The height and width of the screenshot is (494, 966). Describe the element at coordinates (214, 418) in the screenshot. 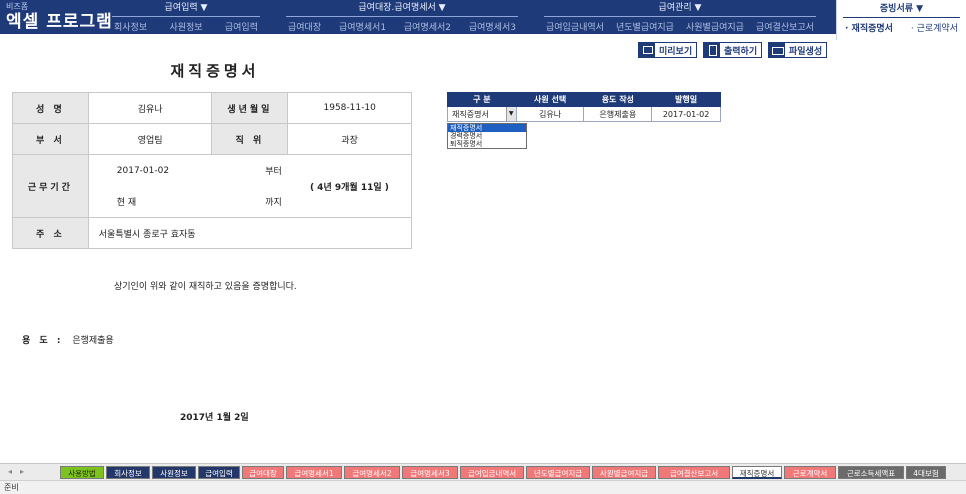

I see `issue-date: 2017년 1월 2일` at that location.